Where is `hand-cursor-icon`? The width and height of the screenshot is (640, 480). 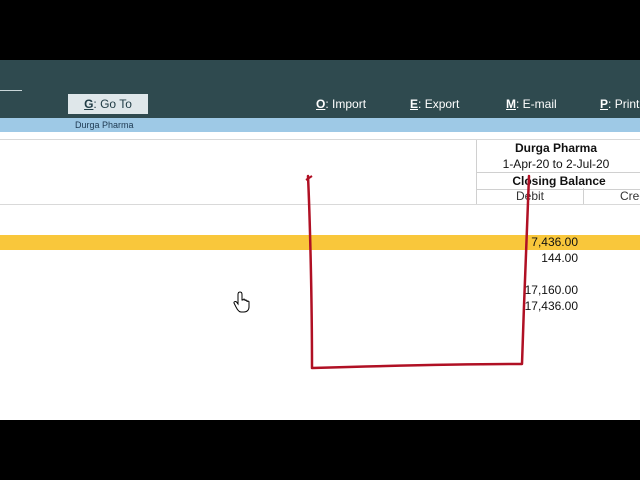 hand-cursor-icon is located at coordinates (241, 302).